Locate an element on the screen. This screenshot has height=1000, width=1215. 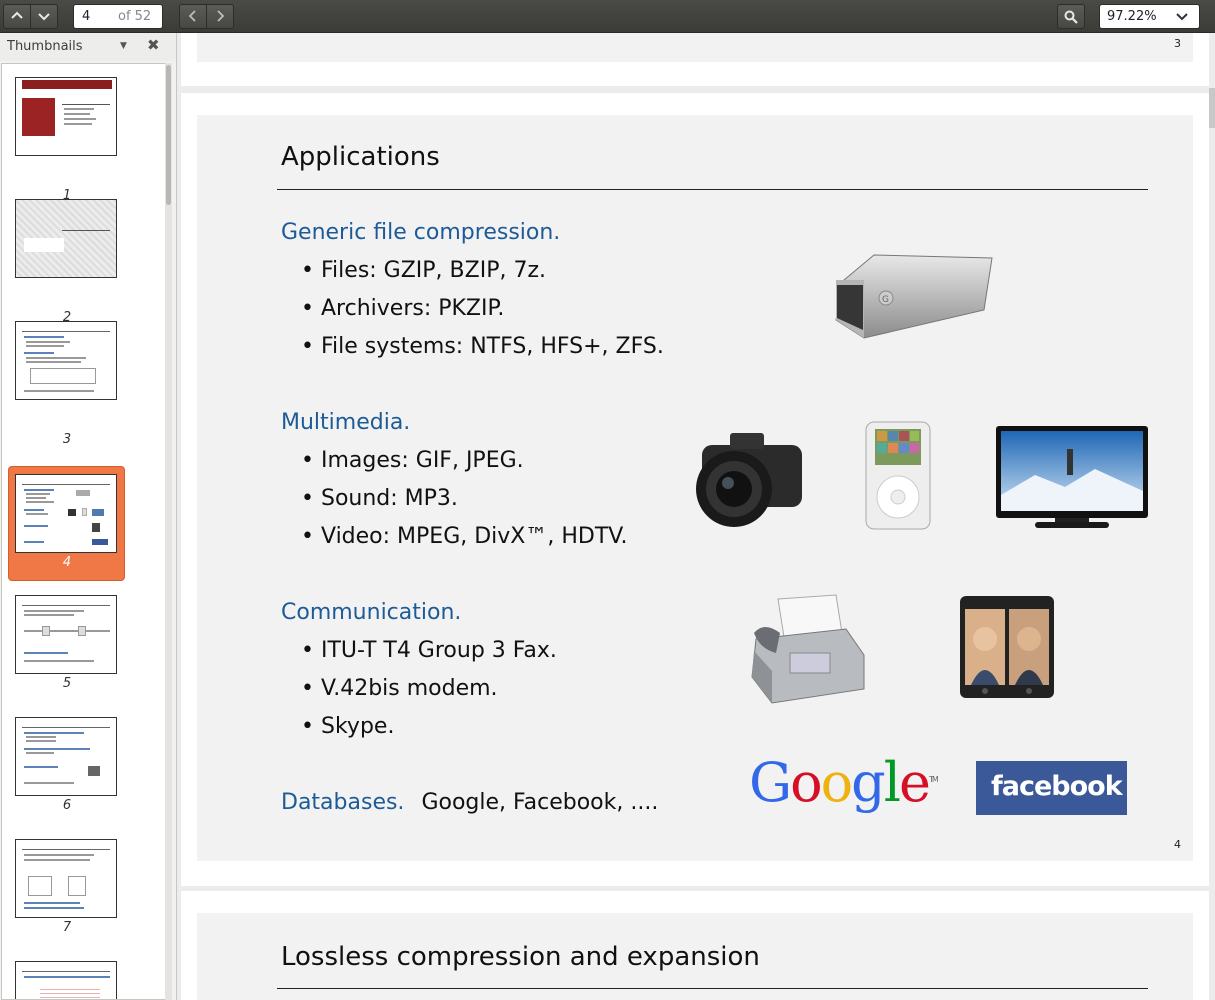
external-hard-drive-image: G is located at coordinates (914, 296).